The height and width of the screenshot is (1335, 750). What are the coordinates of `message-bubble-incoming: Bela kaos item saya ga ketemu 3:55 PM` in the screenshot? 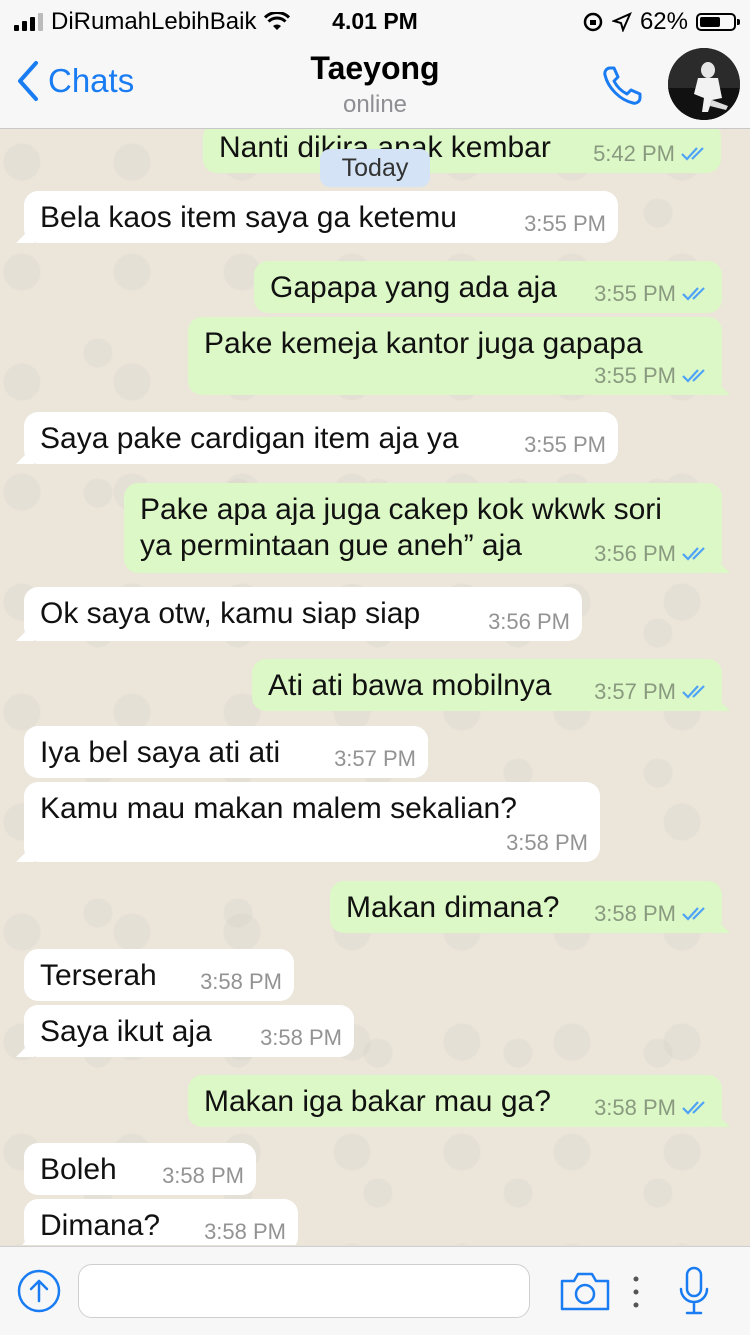 It's located at (321, 217).